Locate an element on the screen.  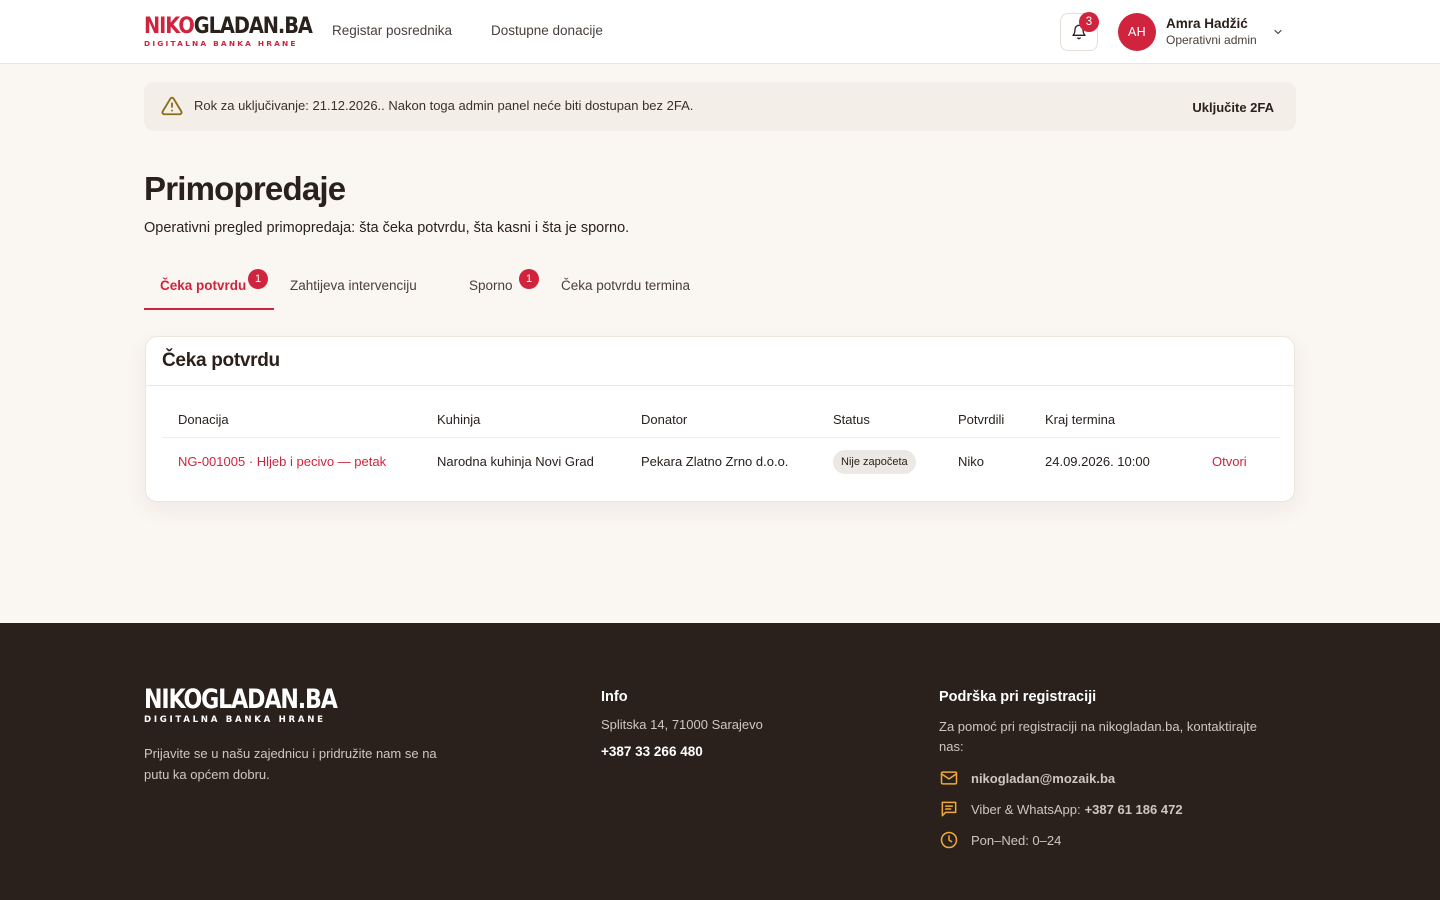
footer-messaging-row: Viber & WhatsApp: +387 61 186 472 is located at coordinates (1061, 809).